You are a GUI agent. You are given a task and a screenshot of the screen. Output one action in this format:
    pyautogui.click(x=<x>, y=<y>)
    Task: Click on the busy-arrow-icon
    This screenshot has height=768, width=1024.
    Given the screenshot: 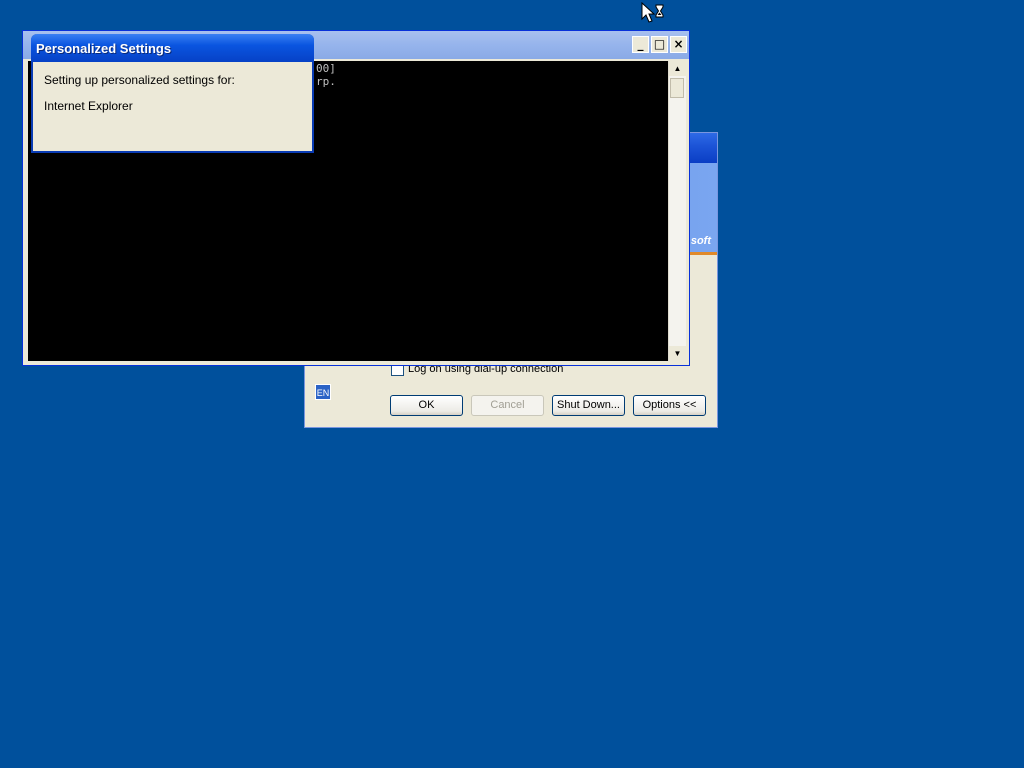 What is the action you would take?
    pyautogui.click(x=652, y=12)
    